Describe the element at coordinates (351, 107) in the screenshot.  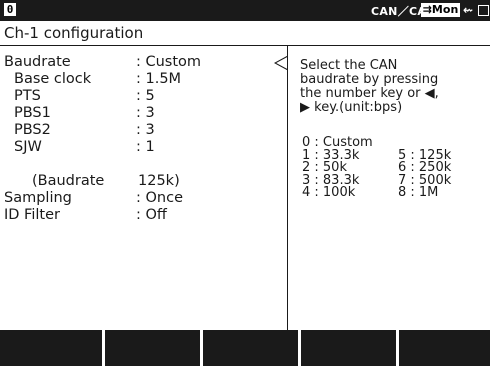
I see `help-line: ▶ key.(unit:bps)` at that location.